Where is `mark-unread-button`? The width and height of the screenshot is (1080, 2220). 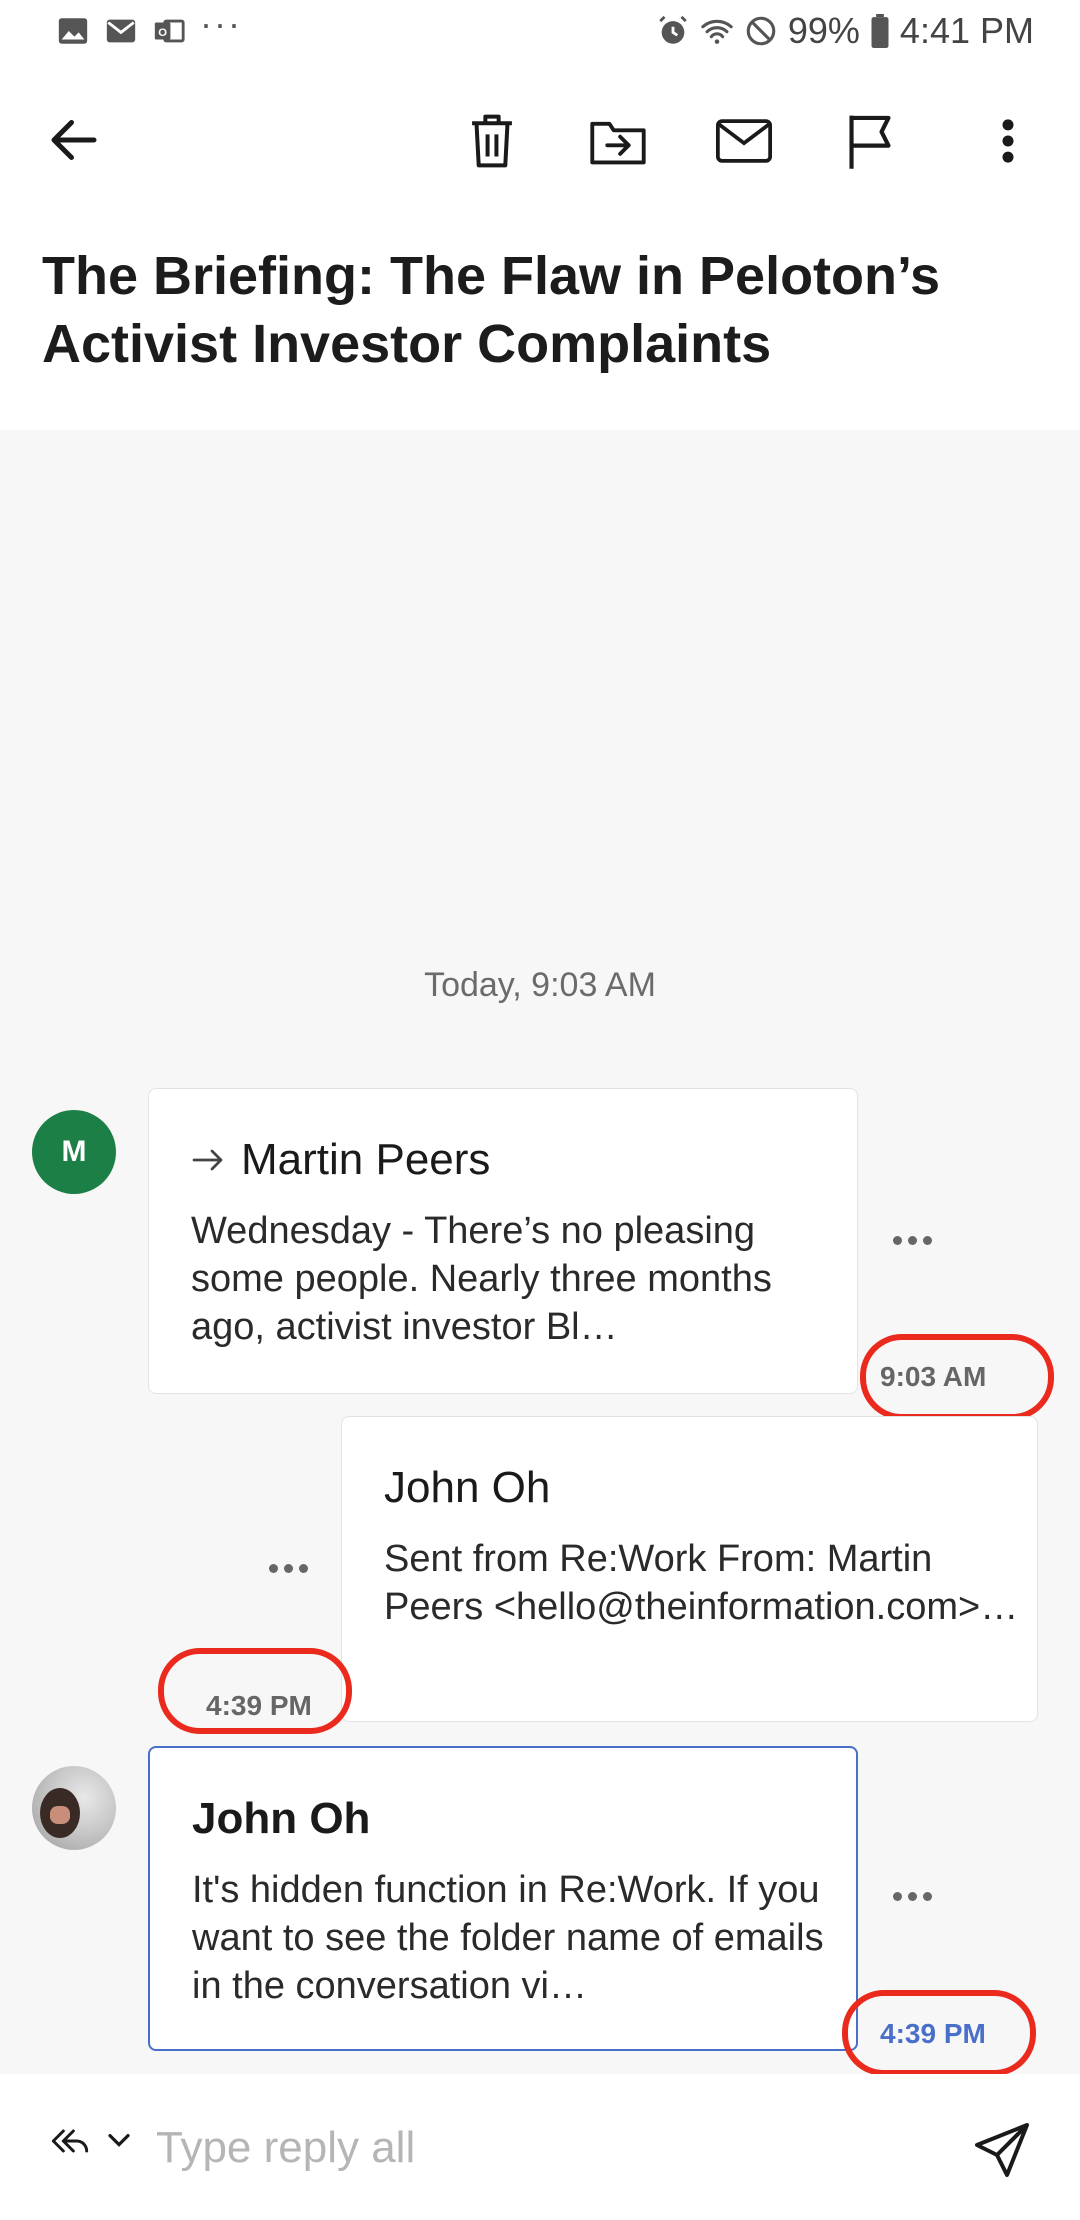
mark-unread-button is located at coordinates (744, 141).